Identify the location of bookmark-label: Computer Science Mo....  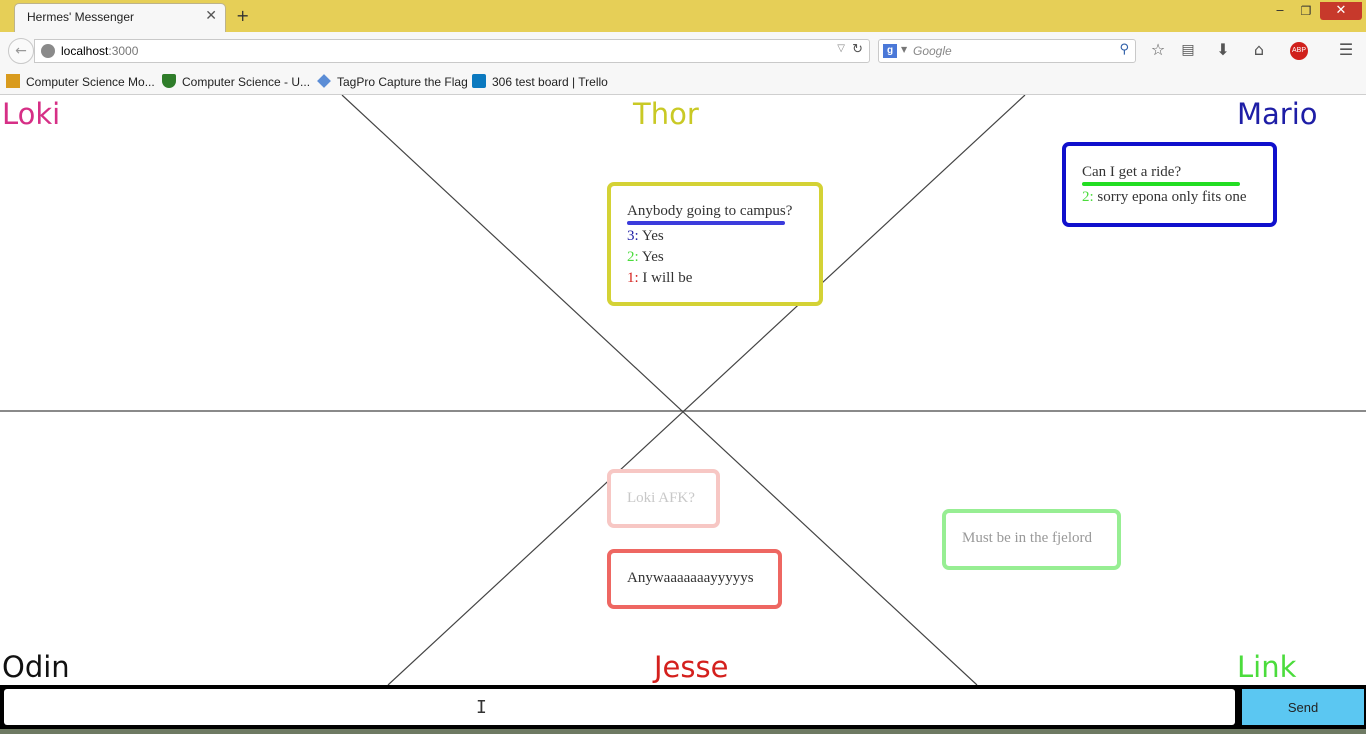
(90, 82).